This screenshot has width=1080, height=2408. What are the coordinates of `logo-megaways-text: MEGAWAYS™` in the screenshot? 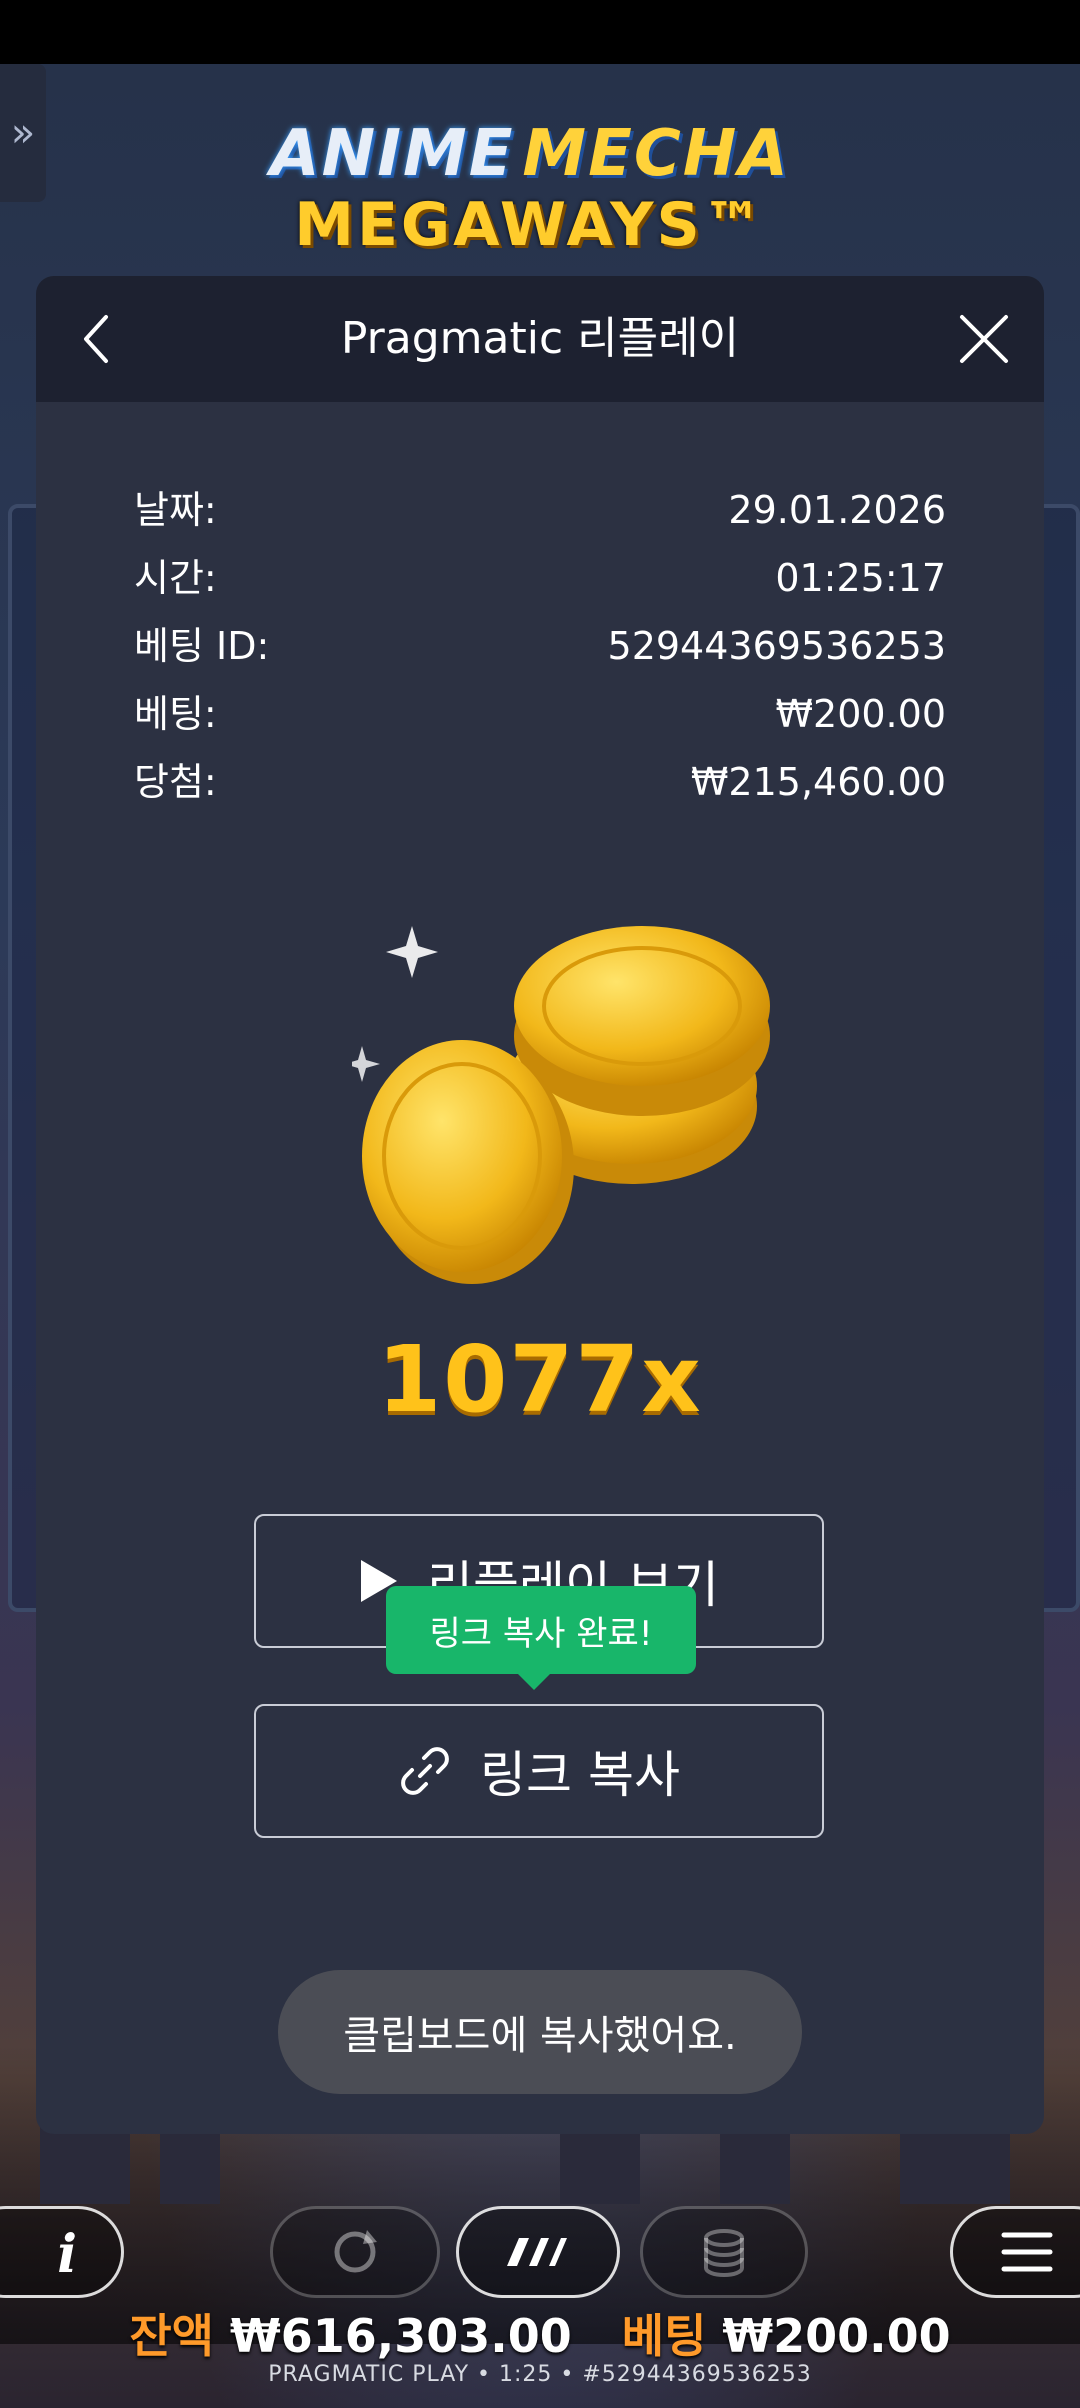 It's located at (530, 225).